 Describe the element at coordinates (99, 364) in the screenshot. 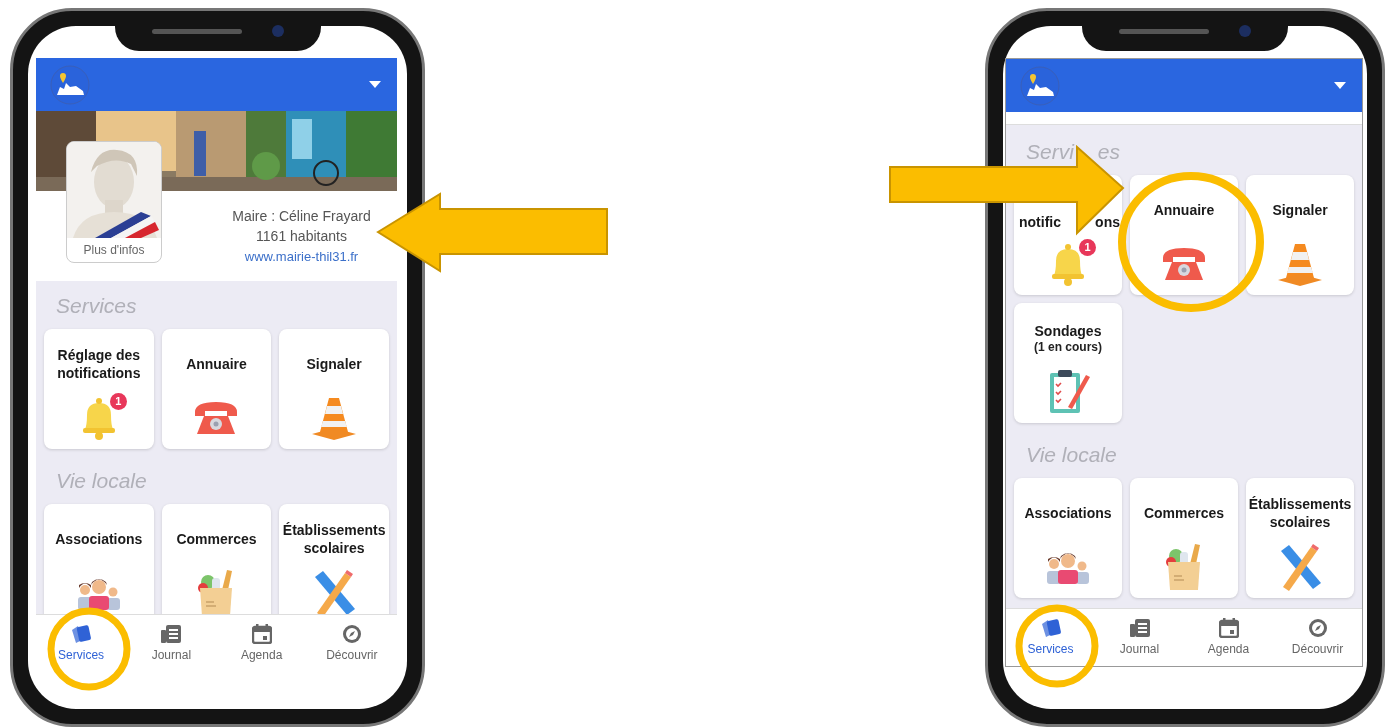

I see `card-title: Réglage des notifications` at that location.